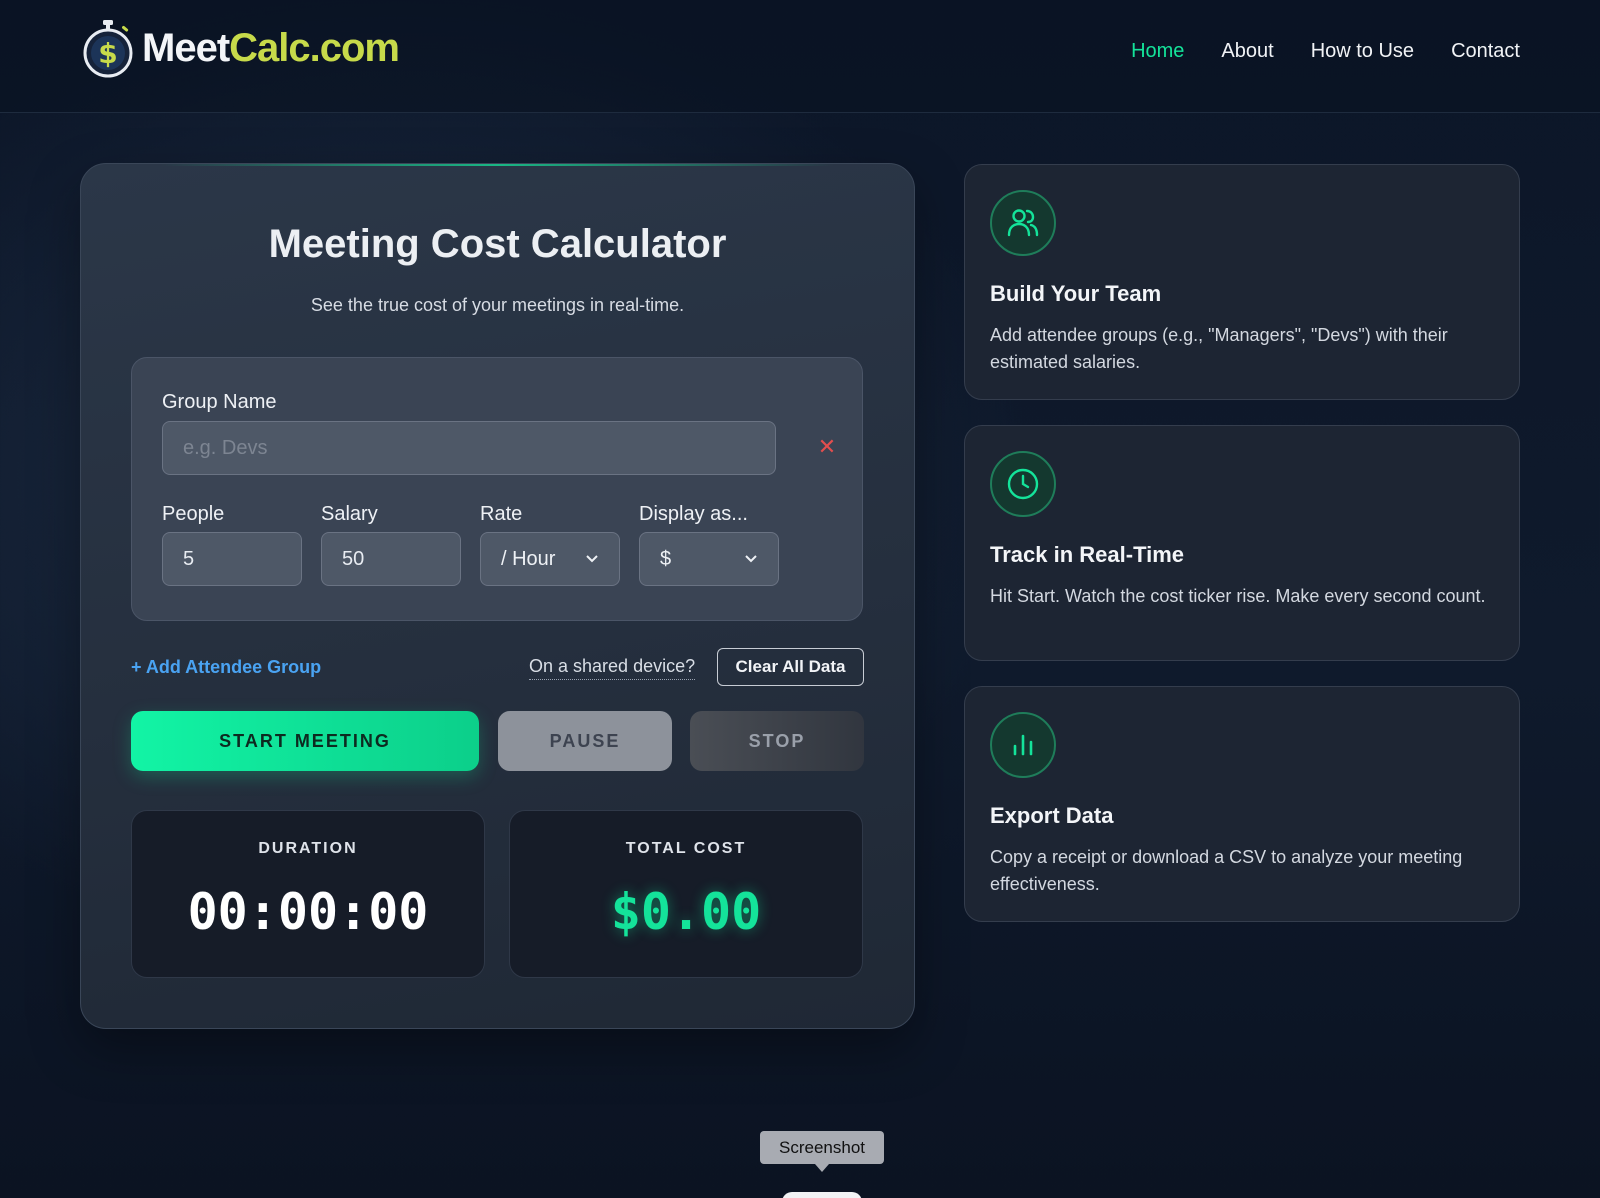 The width and height of the screenshot is (1600, 1198). What do you see at coordinates (822, 1151) in the screenshot?
I see `screenshot-tooltip: Screenshot` at bounding box center [822, 1151].